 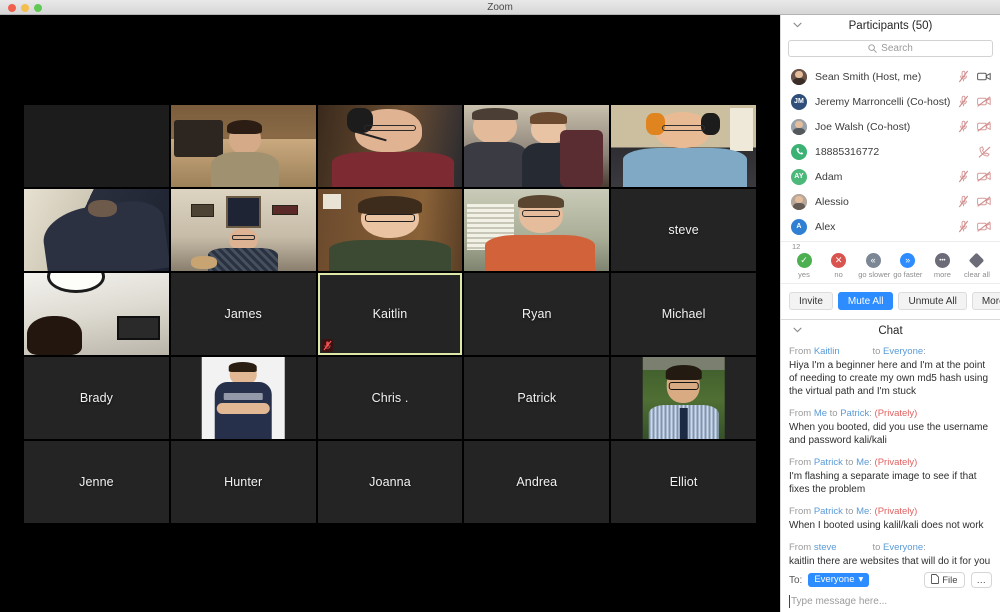 I want to click on video-tile-james: James, so click(x=243, y=314).